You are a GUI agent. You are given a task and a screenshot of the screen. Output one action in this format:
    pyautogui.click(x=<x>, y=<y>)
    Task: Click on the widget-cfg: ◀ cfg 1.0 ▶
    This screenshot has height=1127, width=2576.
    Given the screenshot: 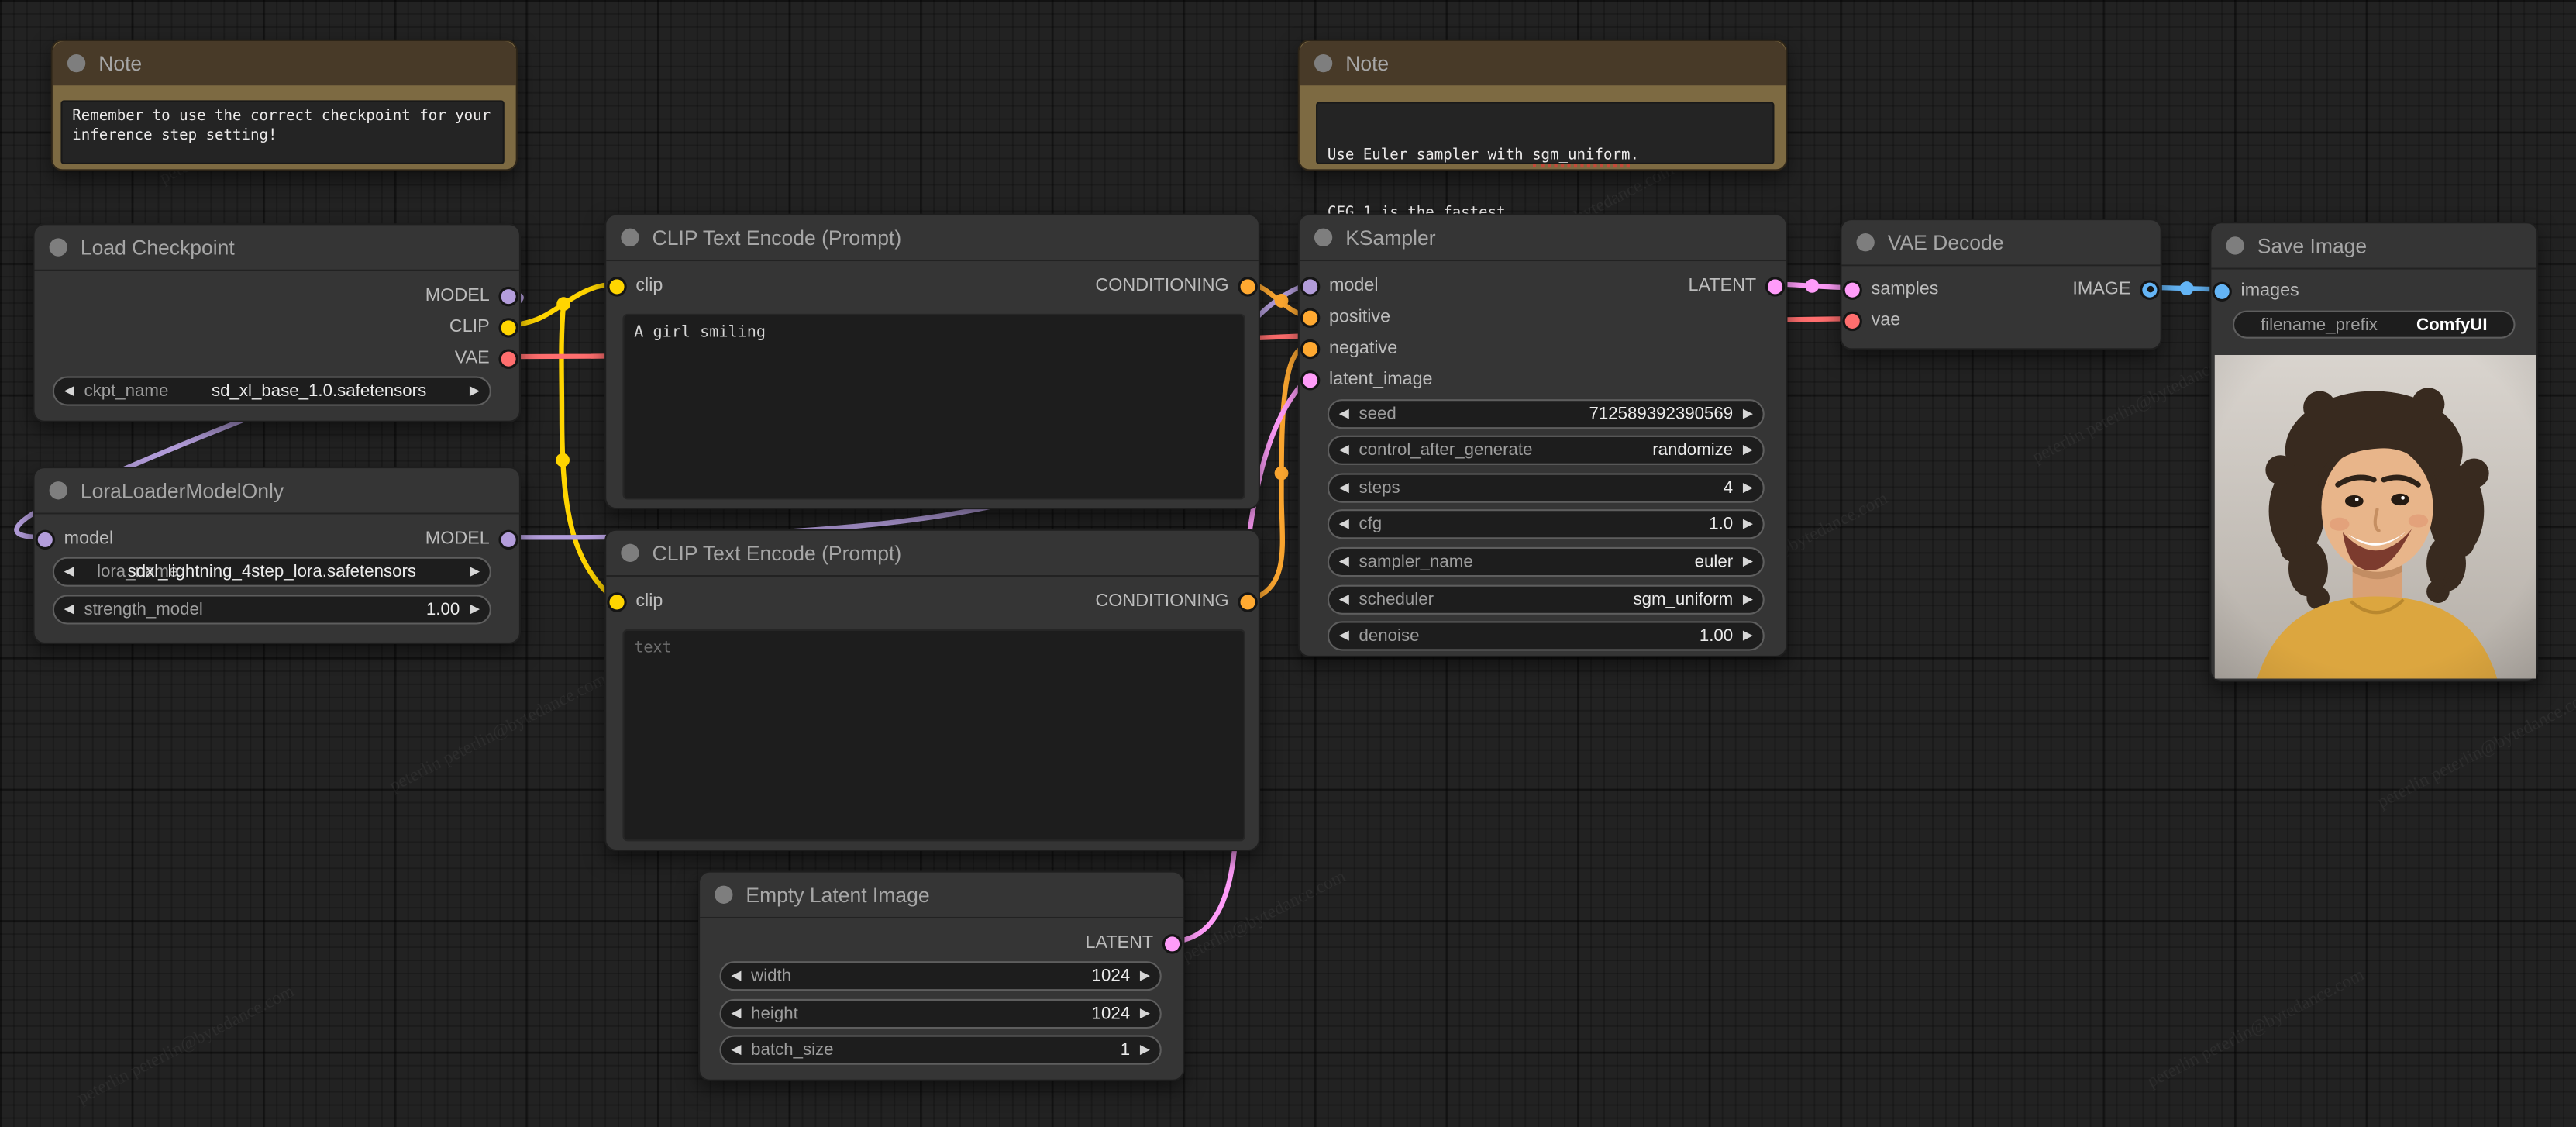 What is the action you would take?
    pyautogui.click(x=1546, y=524)
    